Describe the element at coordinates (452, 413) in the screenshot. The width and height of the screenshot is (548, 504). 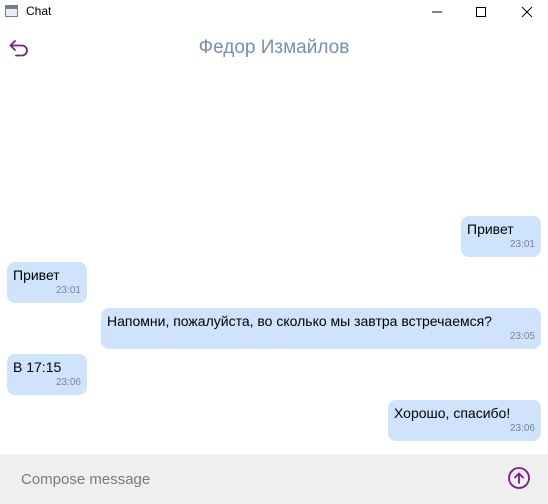
I see `message-text: Хорошо, спасибо!` at that location.